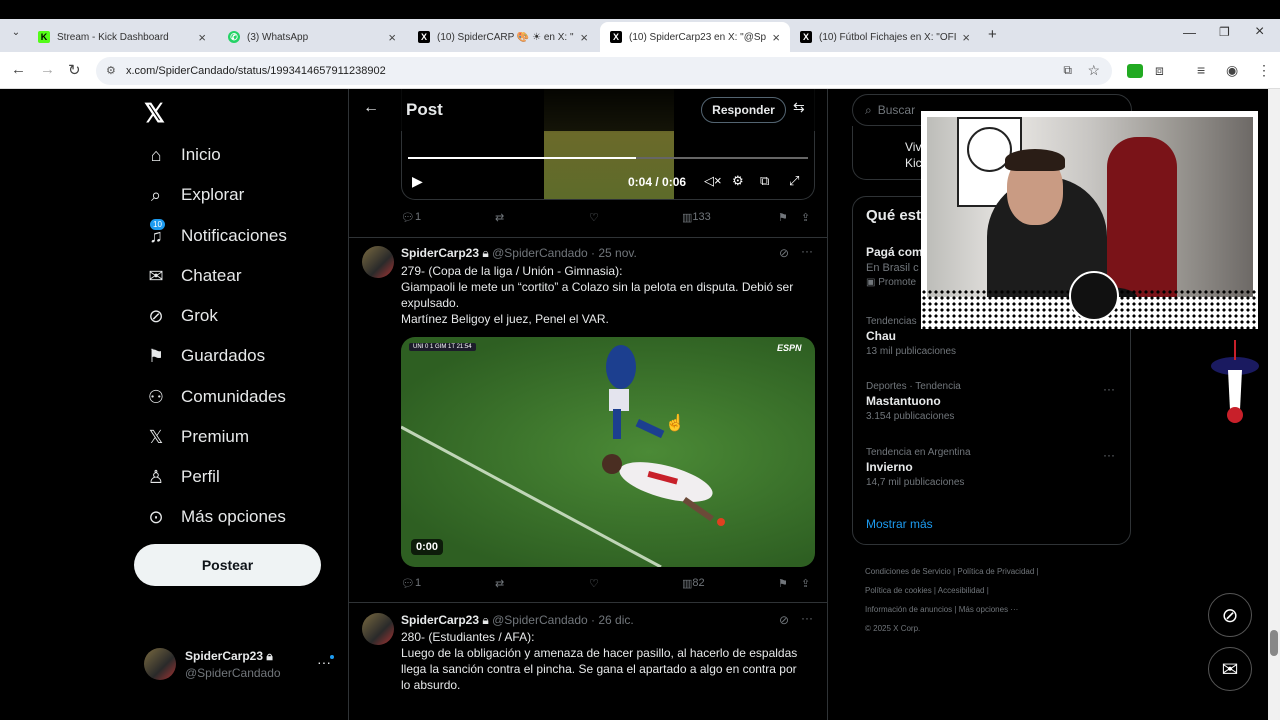 This screenshot has width=1280, height=720. What do you see at coordinates (794, 181) in the screenshot?
I see `fullscreen-icon: ⤢` at bounding box center [794, 181].